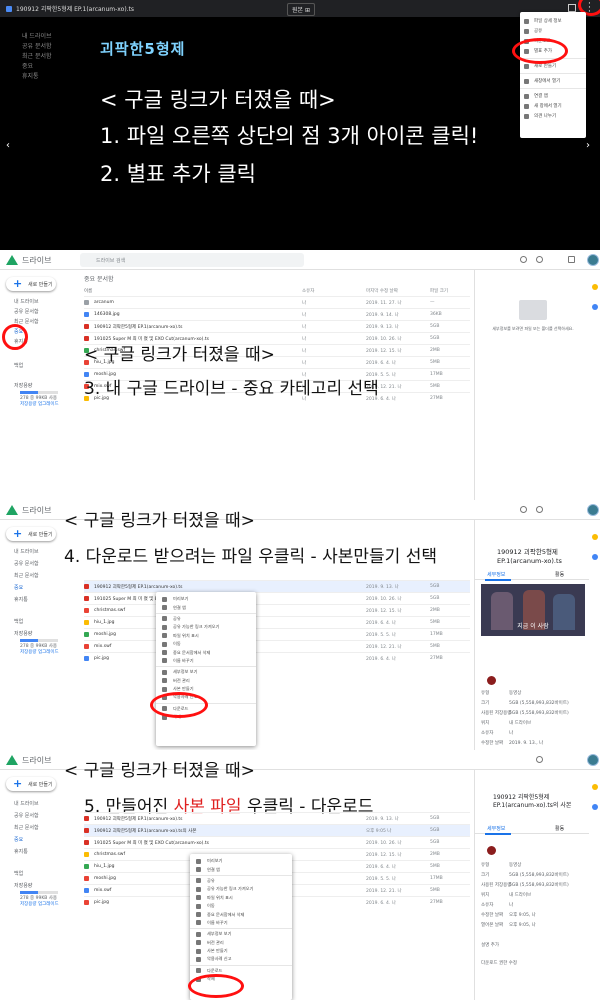  I want to click on prev-arrow-icon: ‹, so click(8, 145).